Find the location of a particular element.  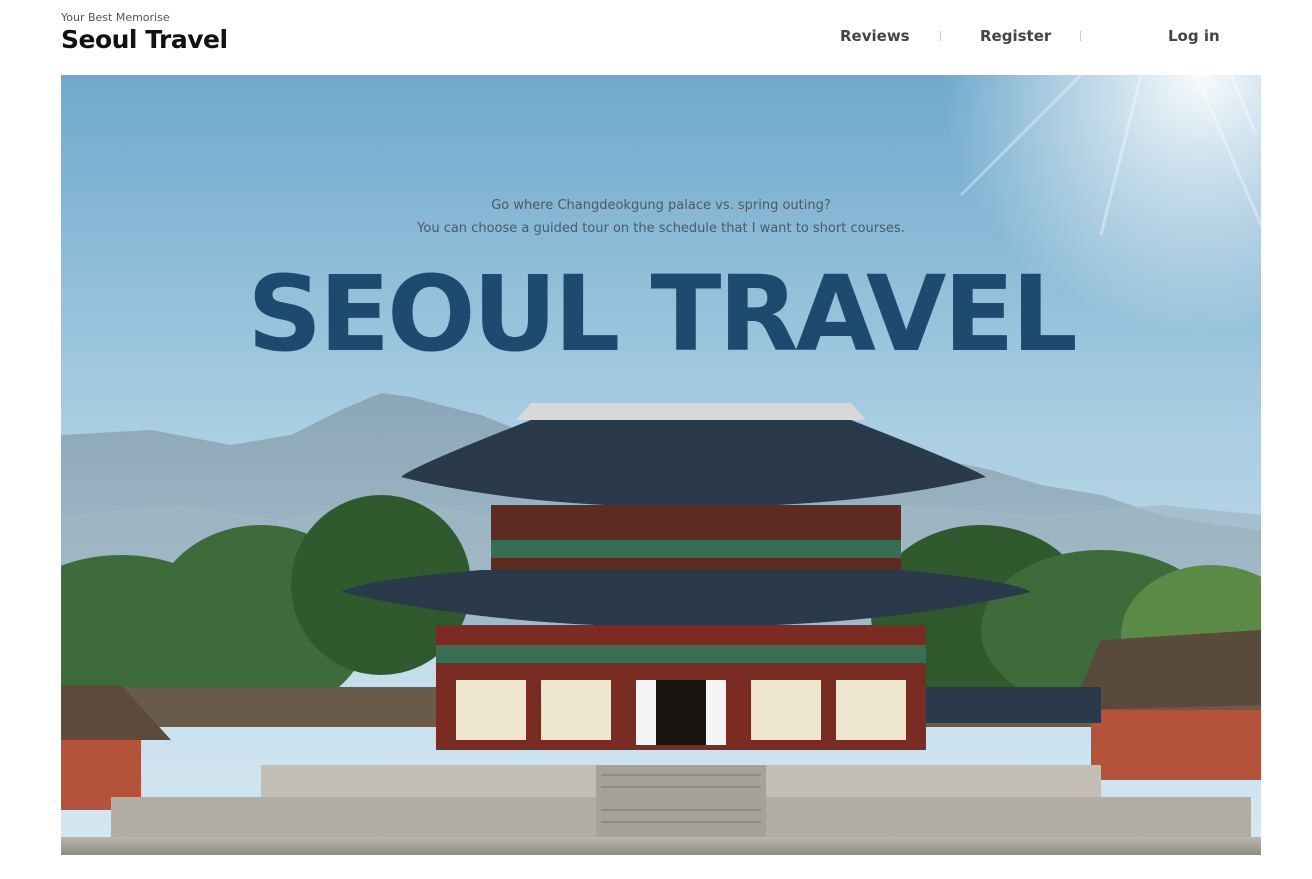

nav-reviews-link: Reviews is located at coordinates (875, 36).